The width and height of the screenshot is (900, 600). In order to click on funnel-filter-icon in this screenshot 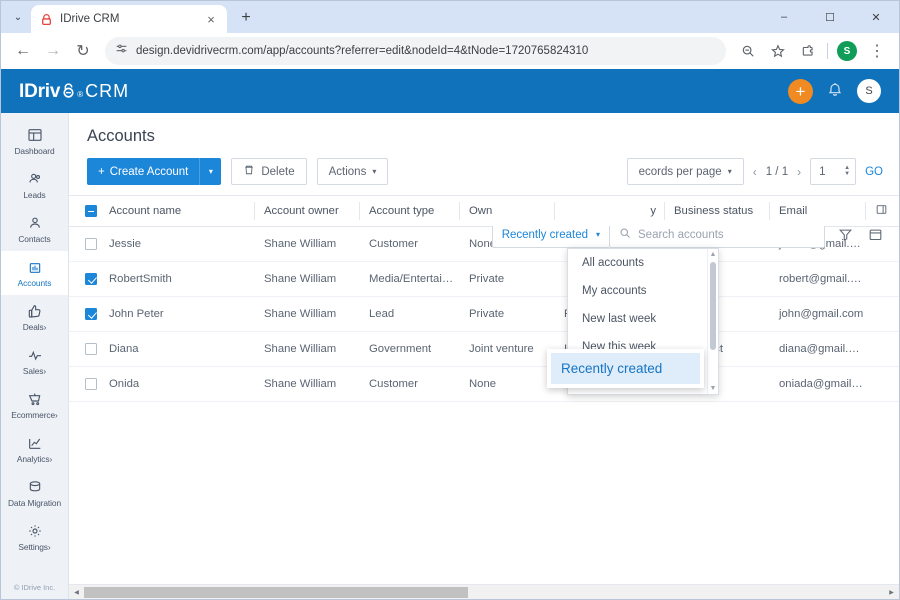, I will do `click(845, 235)`.